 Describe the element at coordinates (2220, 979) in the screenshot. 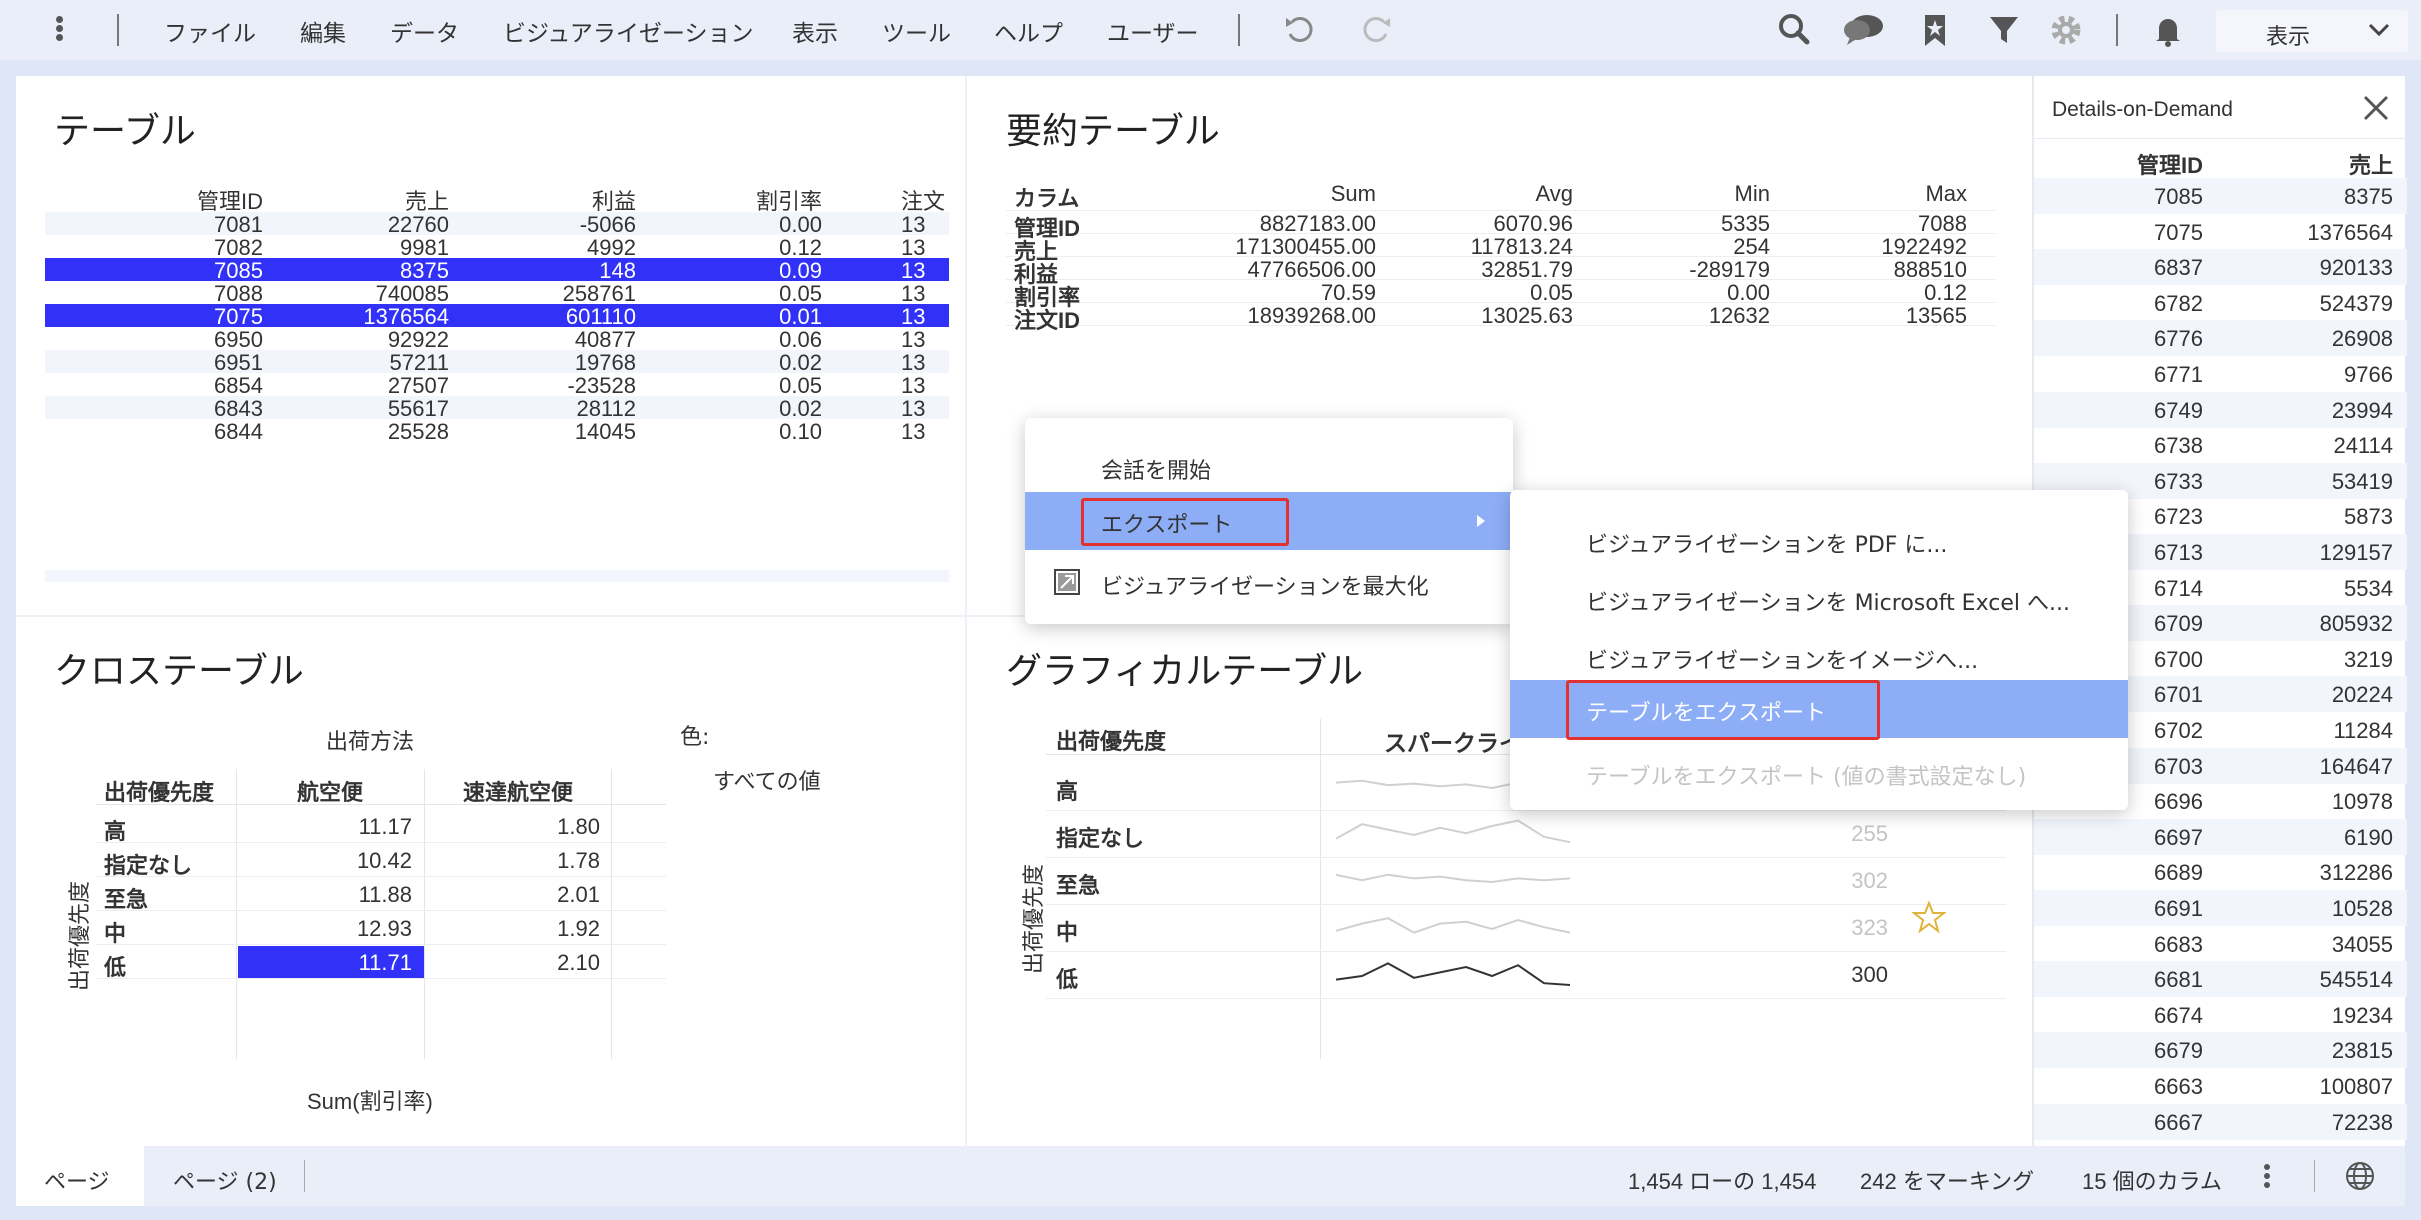

I see `details-row: 6681 545514` at that location.